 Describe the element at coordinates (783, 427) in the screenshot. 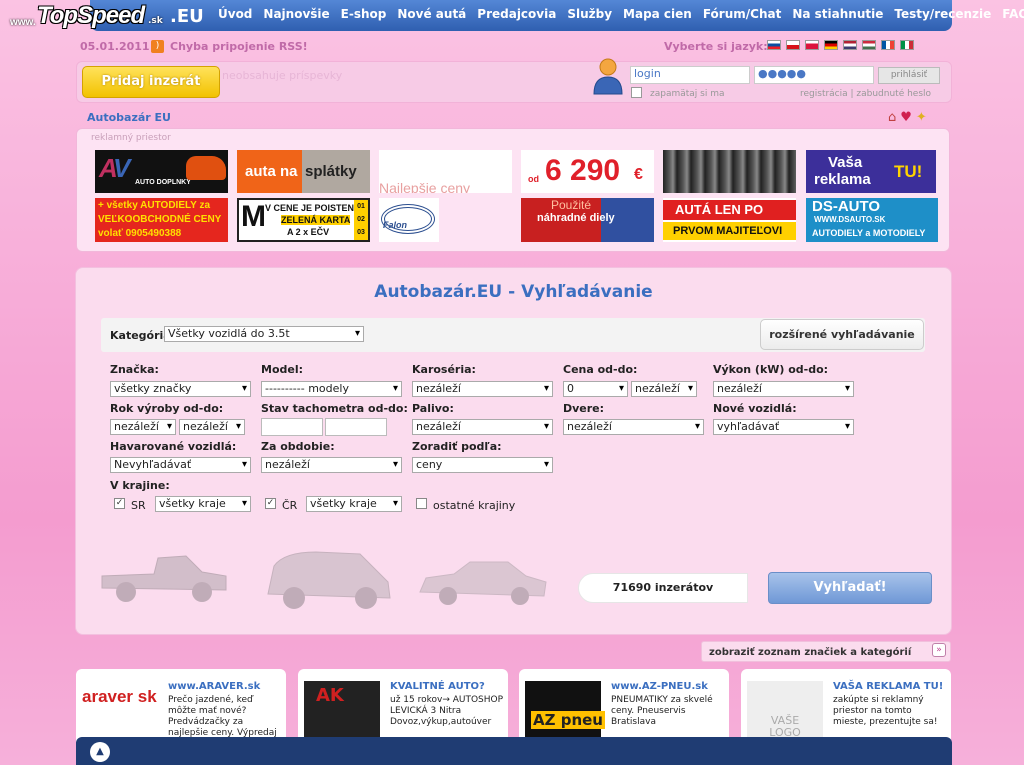

I see `new-select: vyhľadávať` at that location.